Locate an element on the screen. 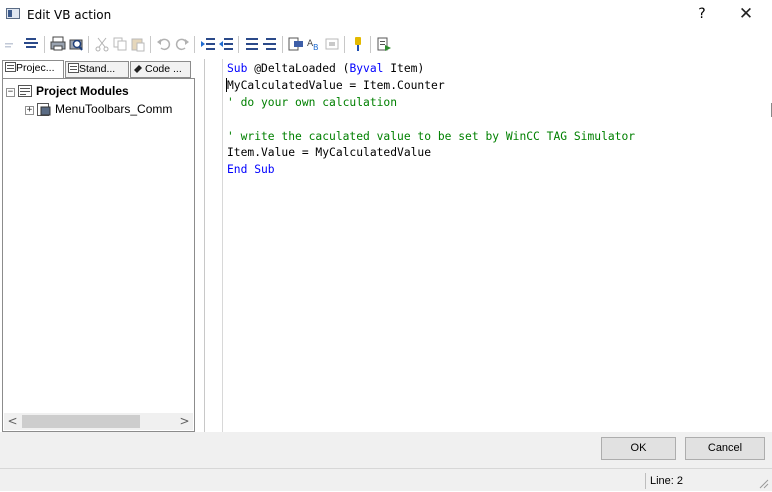 This screenshot has height=492, width=772. scroll-left-button: < is located at coordinates (12, 421).